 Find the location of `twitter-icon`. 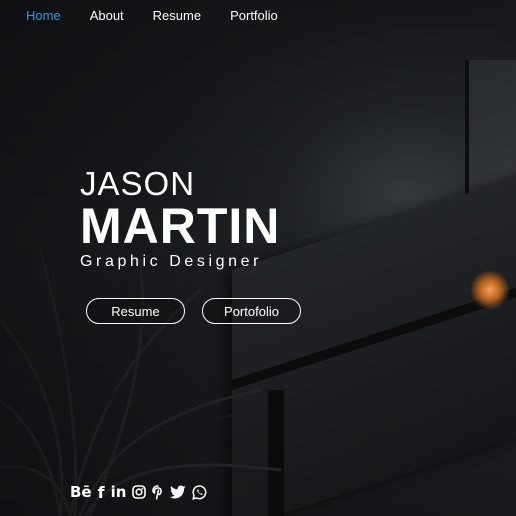

twitter-icon is located at coordinates (178, 492).